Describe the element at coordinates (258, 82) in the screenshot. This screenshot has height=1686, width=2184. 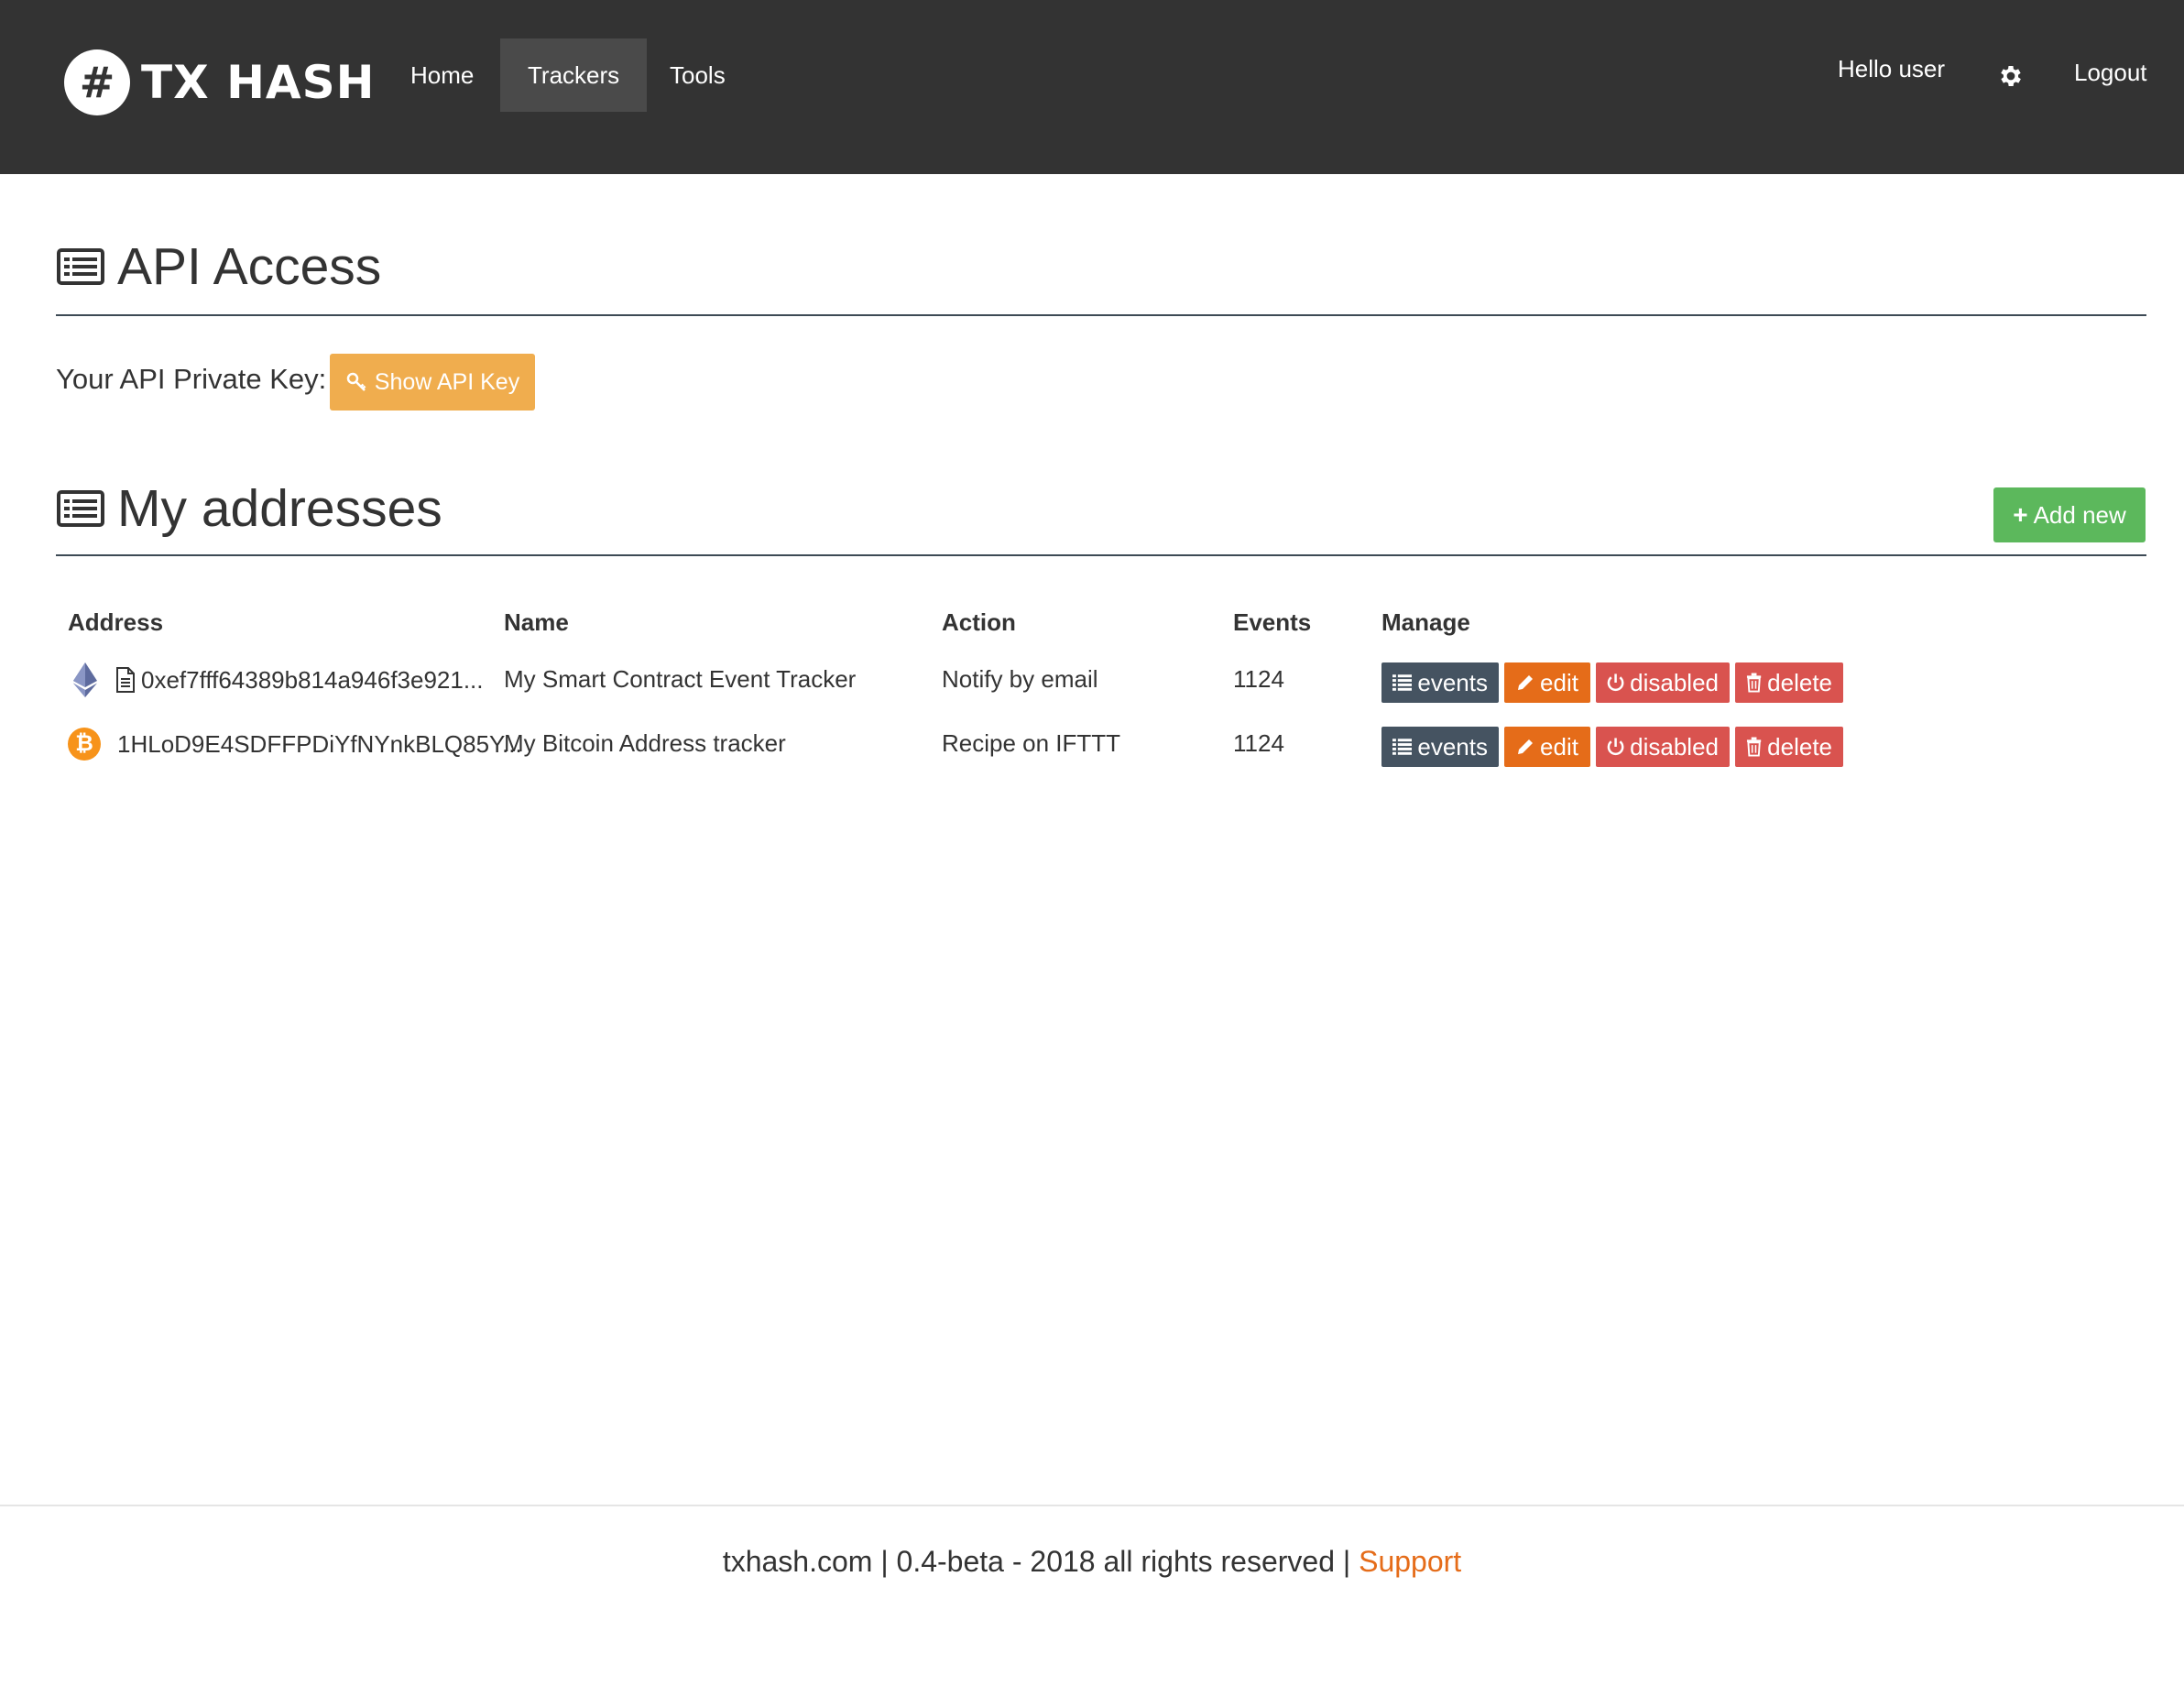
I see `brand-name: TX HASH` at that location.